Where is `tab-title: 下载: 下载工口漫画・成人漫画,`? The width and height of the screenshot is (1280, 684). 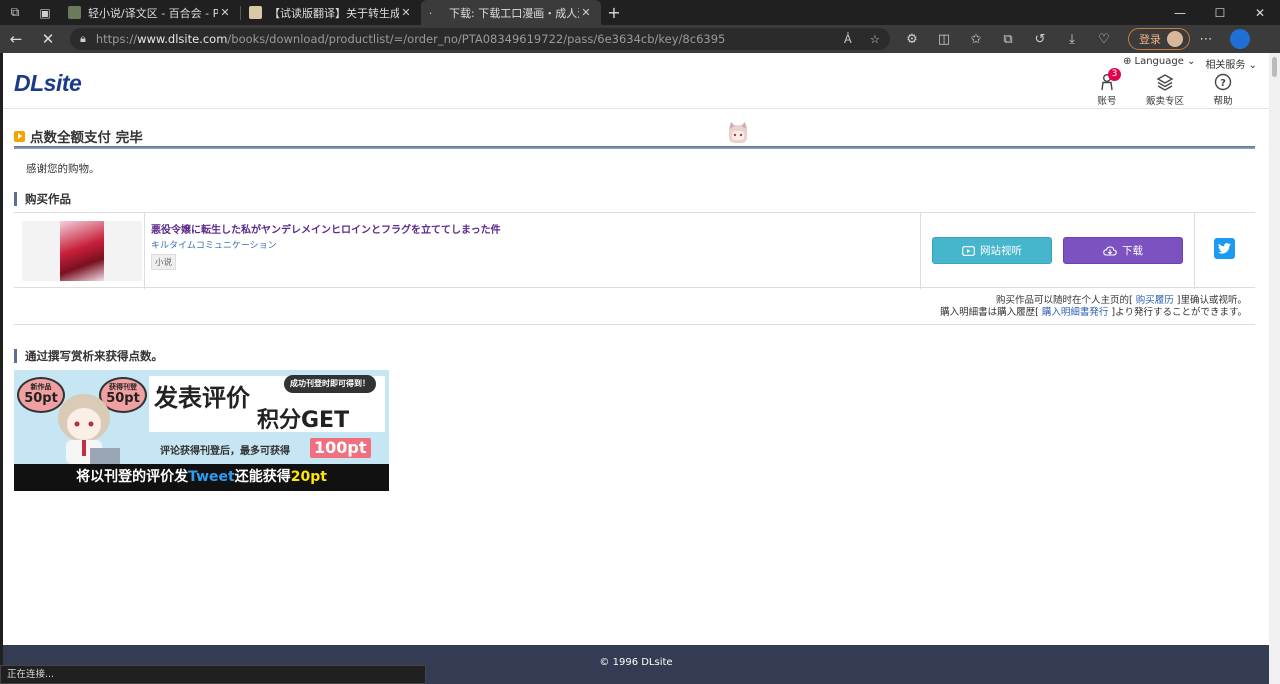
tab-title: 下载: 下载工口漫画・成人漫画, is located at coordinates (514, 13).